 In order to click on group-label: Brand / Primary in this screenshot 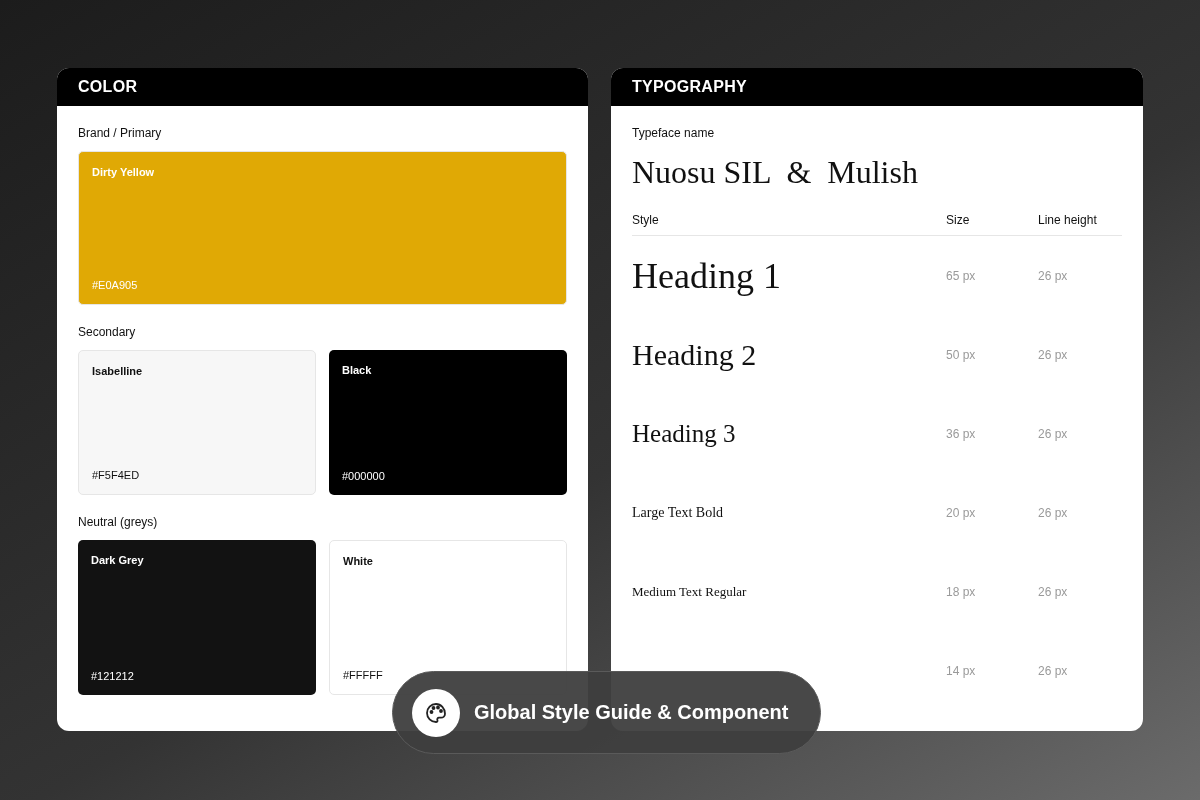, I will do `click(120, 133)`.